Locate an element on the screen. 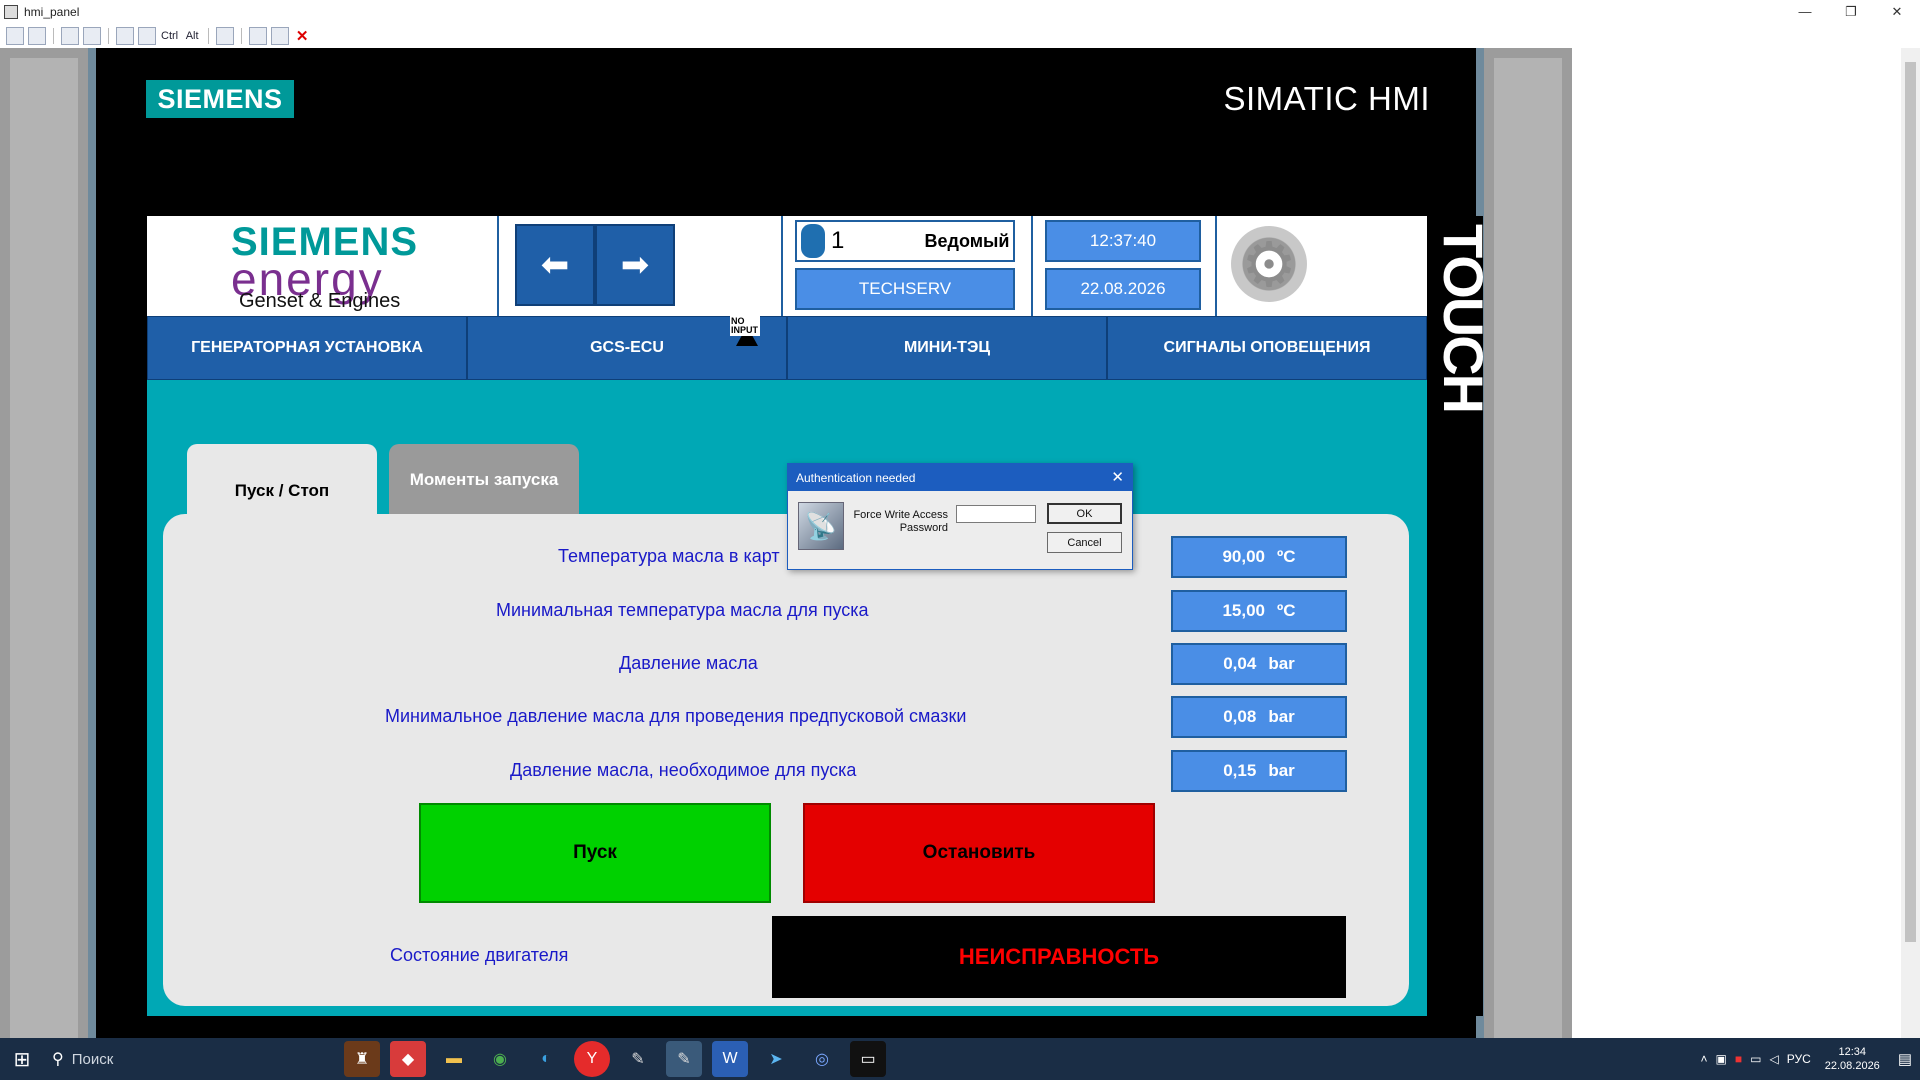 This screenshot has height=1080, width=1920. close-window-button: ✕ is located at coordinates (1897, 11).